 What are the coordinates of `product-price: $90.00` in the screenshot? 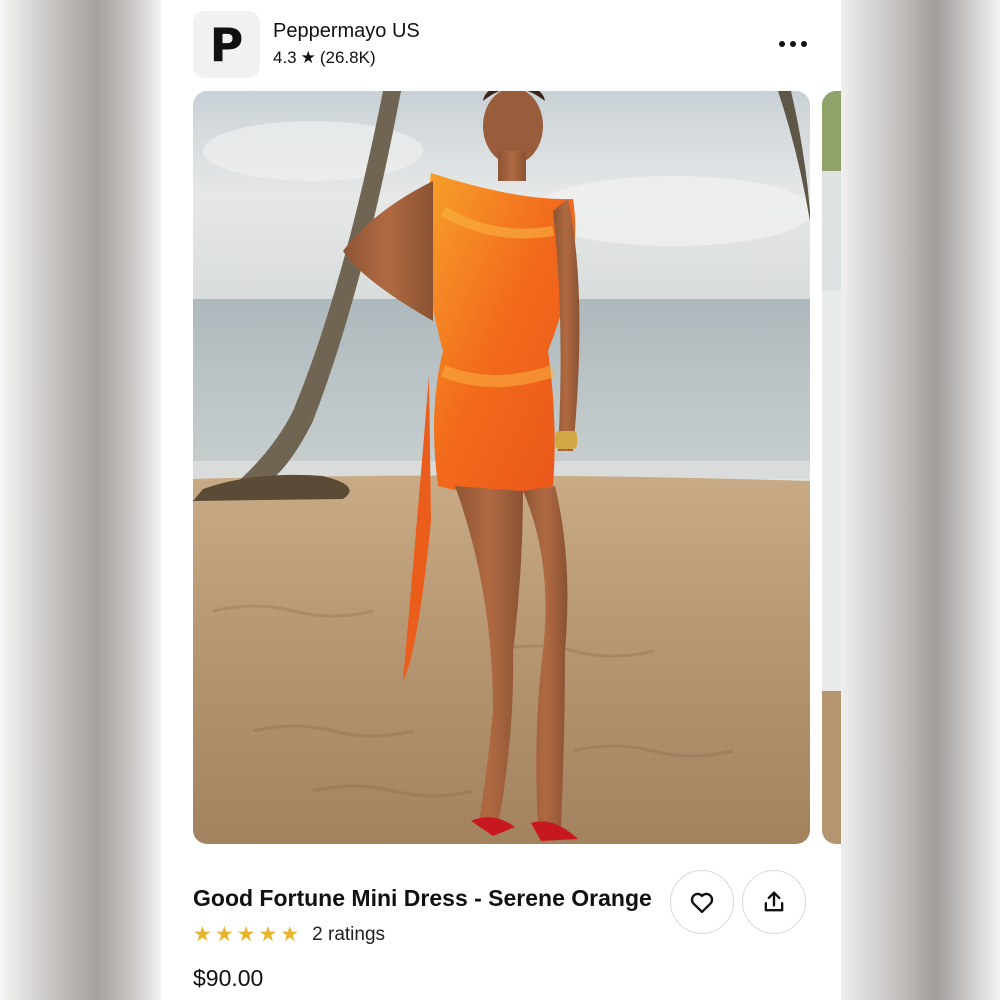 It's located at (228, 978).